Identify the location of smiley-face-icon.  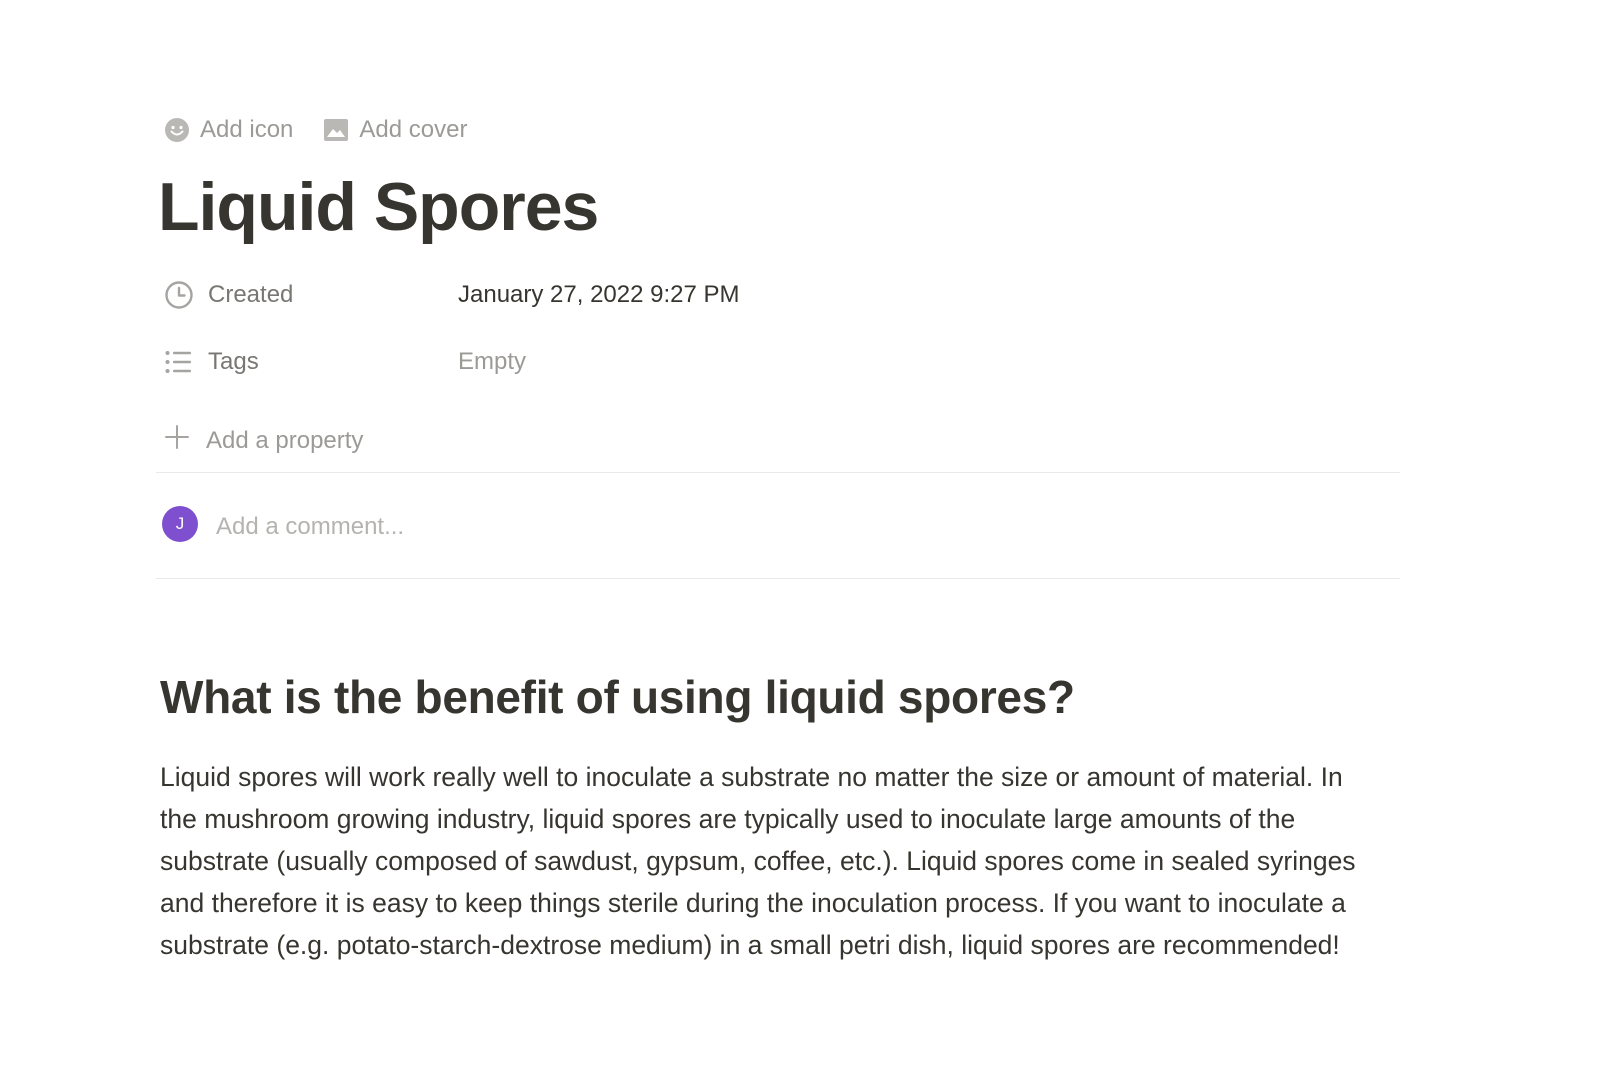
(177, 130).